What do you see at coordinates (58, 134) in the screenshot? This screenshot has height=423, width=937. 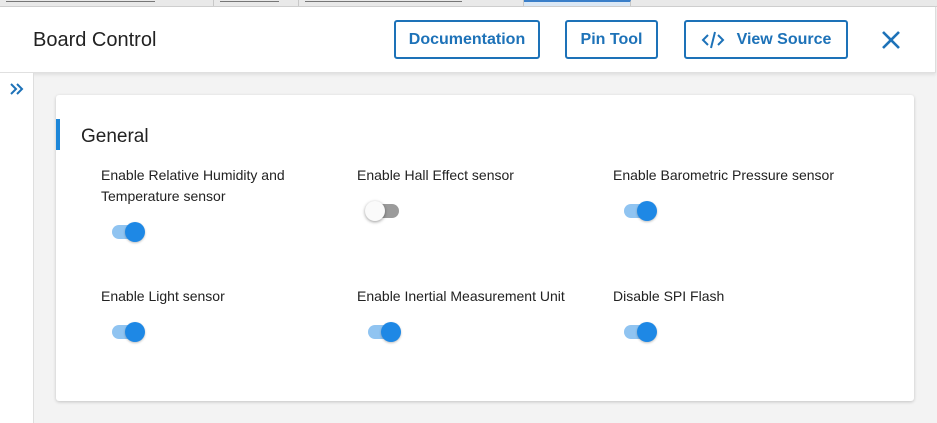 I see `section-accent-bar` at bounding box center [58, 134].